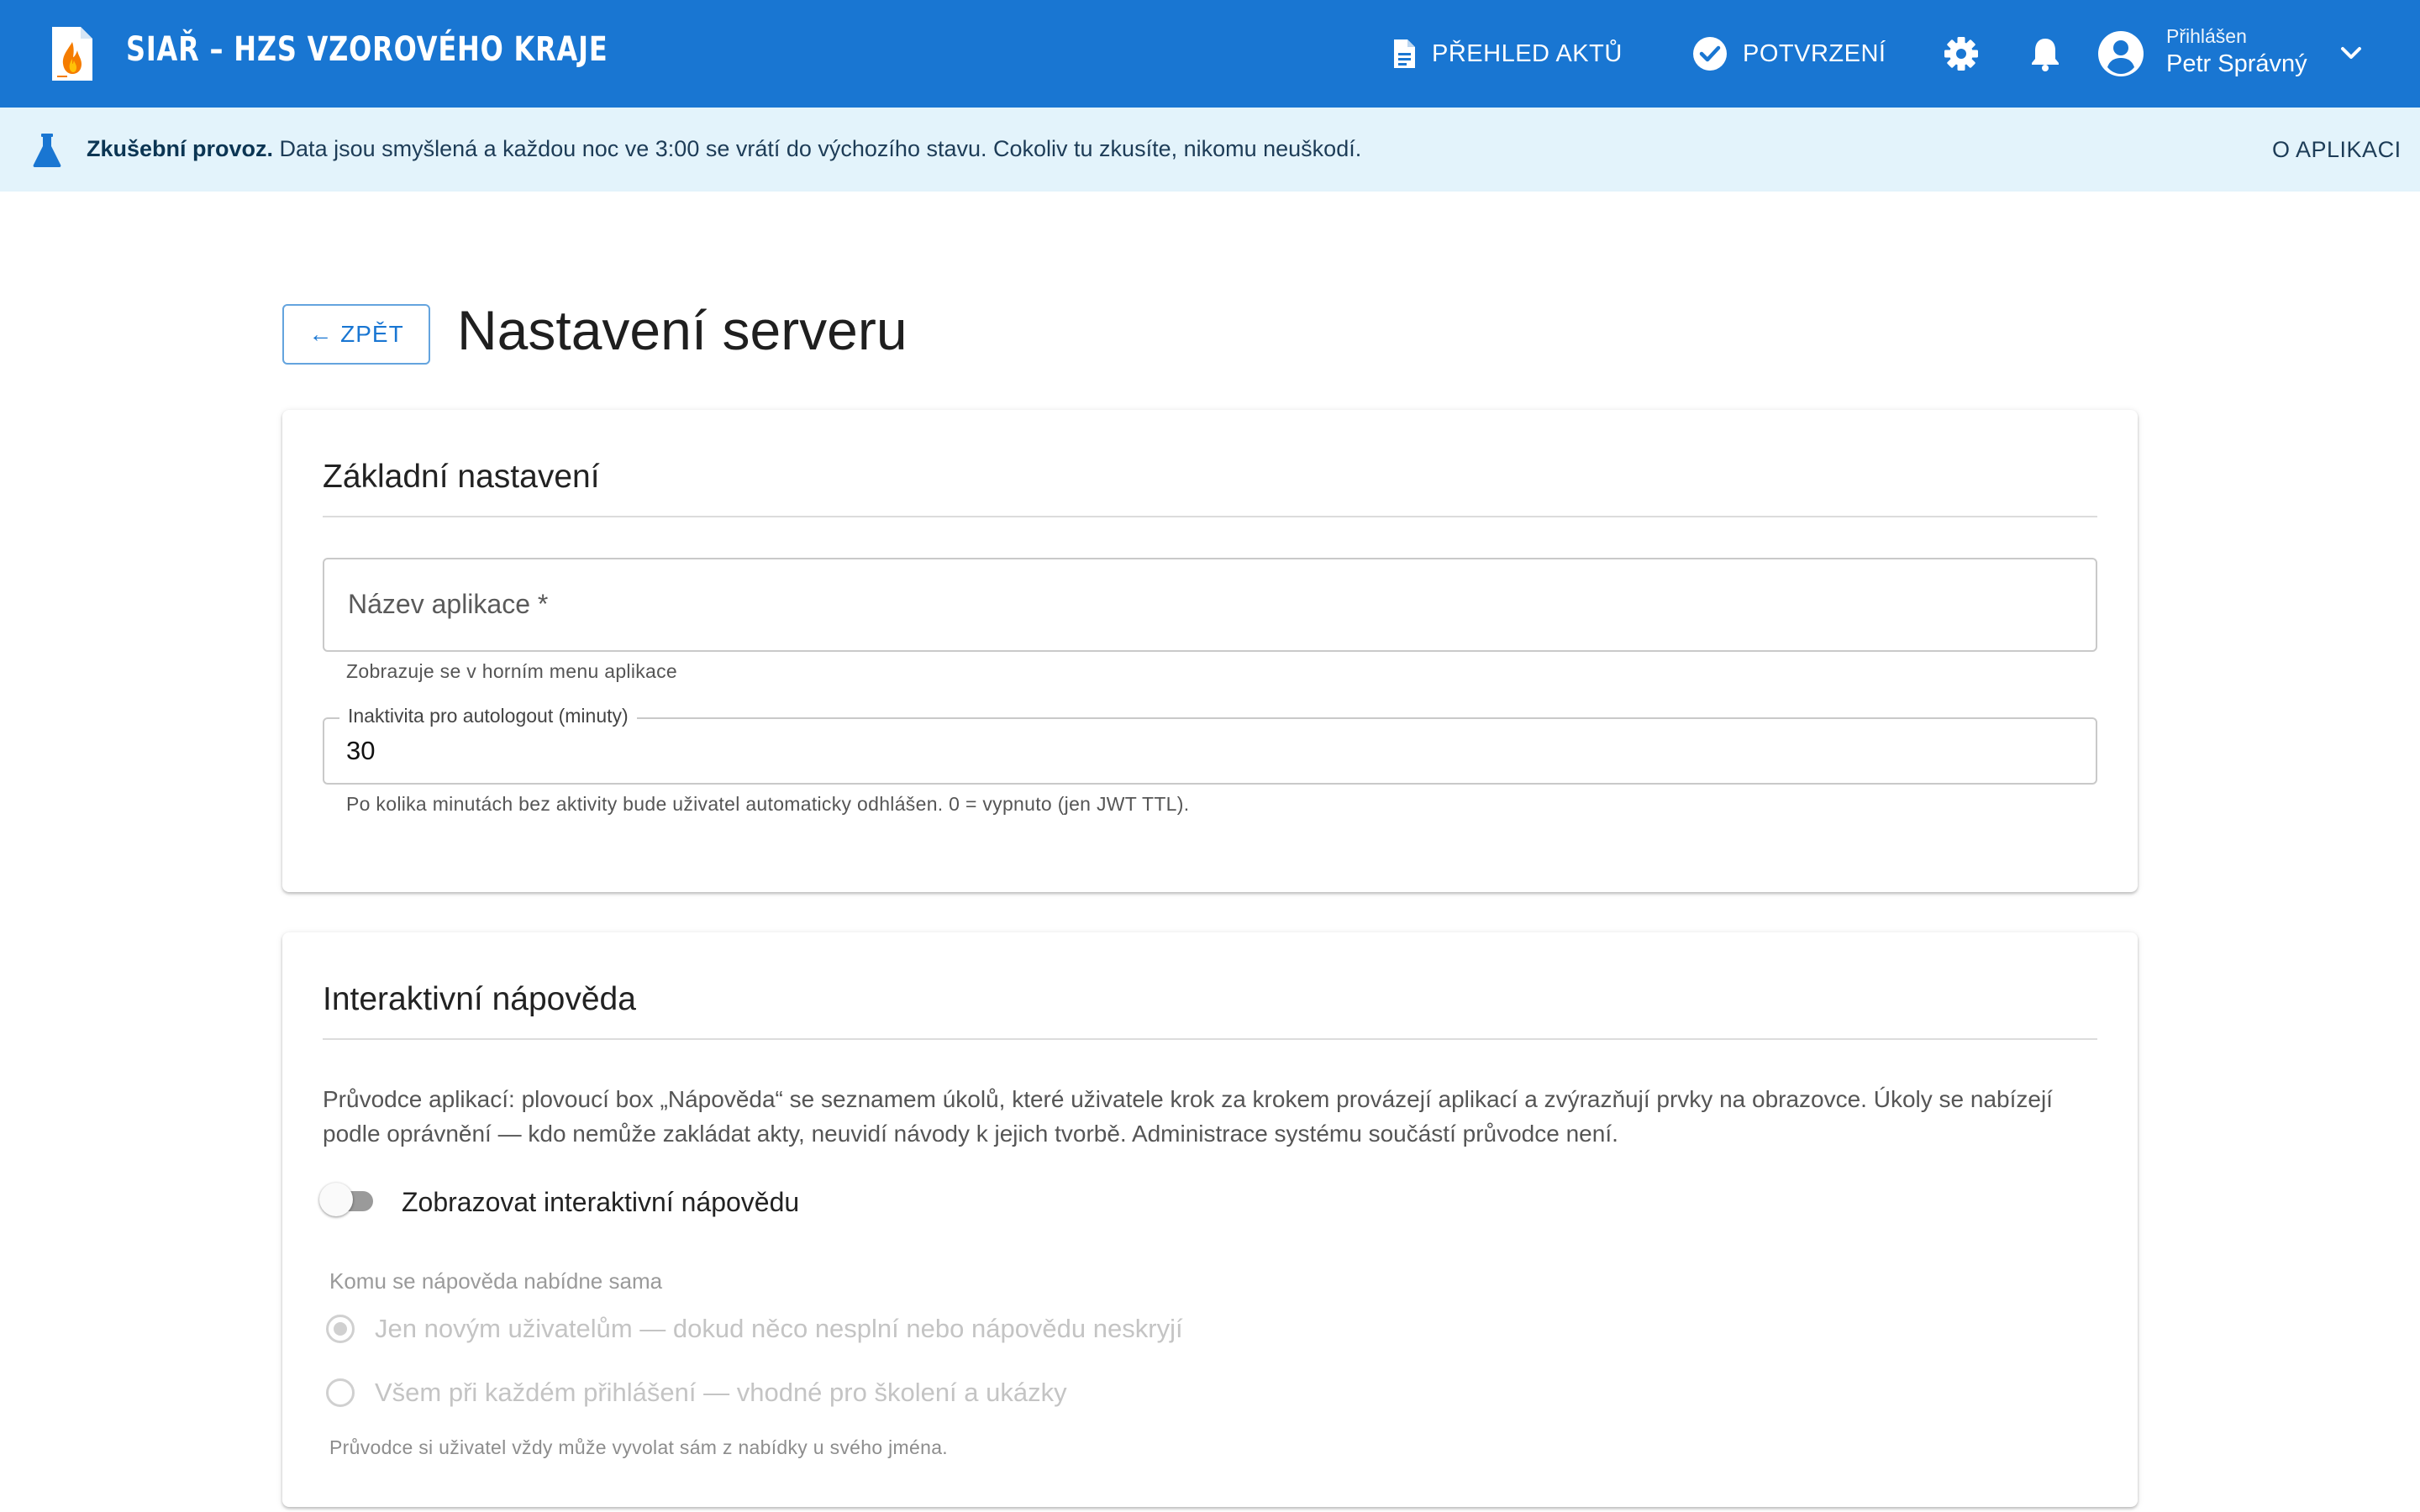 The height and width of the screenshot is (1512, 2420). I want to click on flask-icon, so click(47, 150).